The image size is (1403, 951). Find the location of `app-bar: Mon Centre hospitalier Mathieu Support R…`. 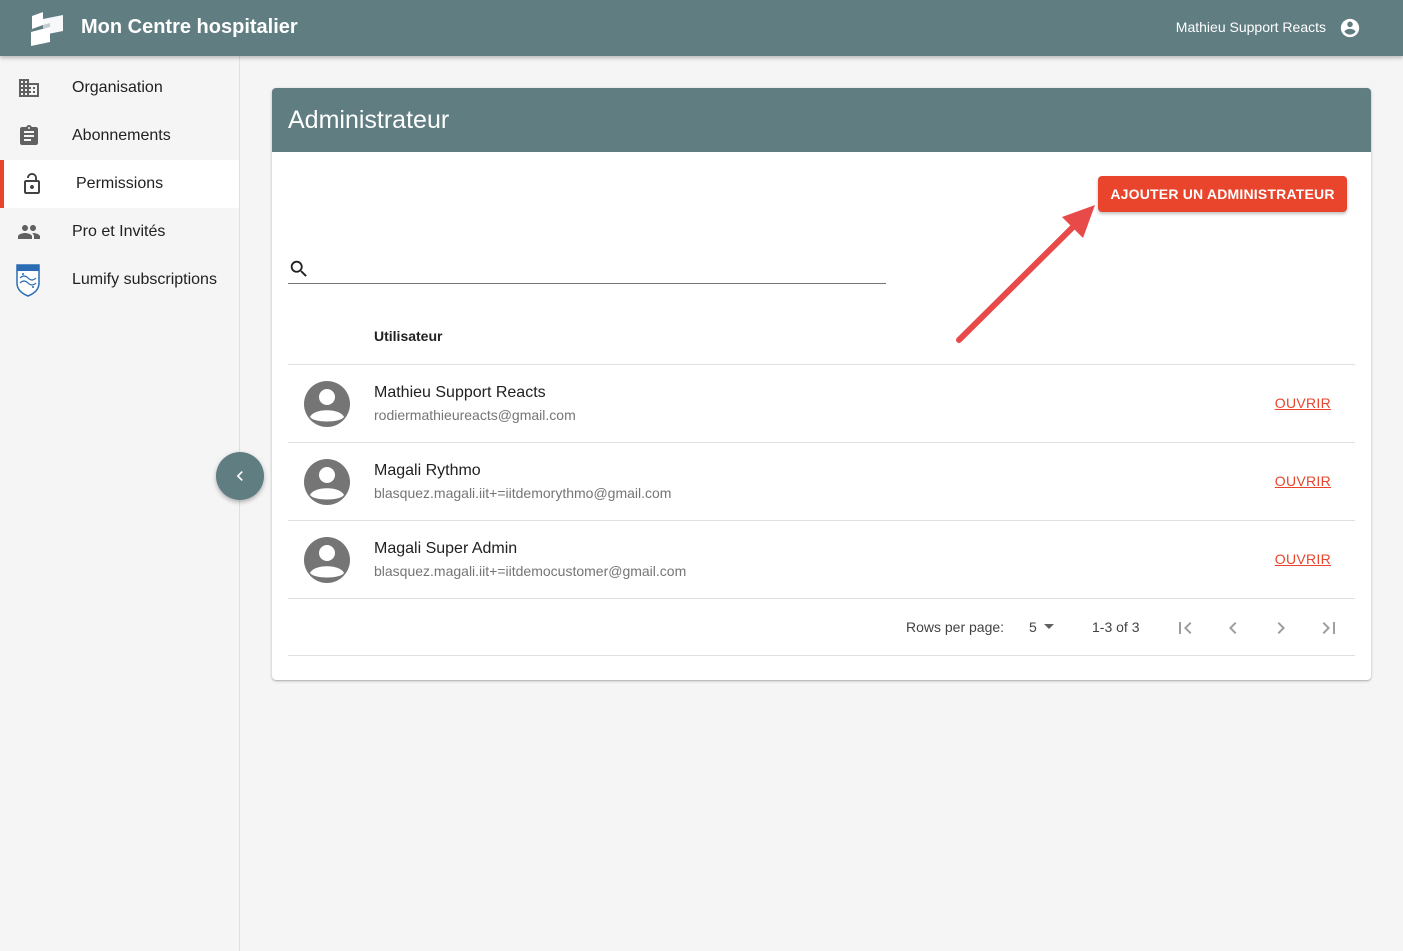

app-bar: Mon Centre hospitalier Mathieu Support R… is located at coordinates (701, 28).